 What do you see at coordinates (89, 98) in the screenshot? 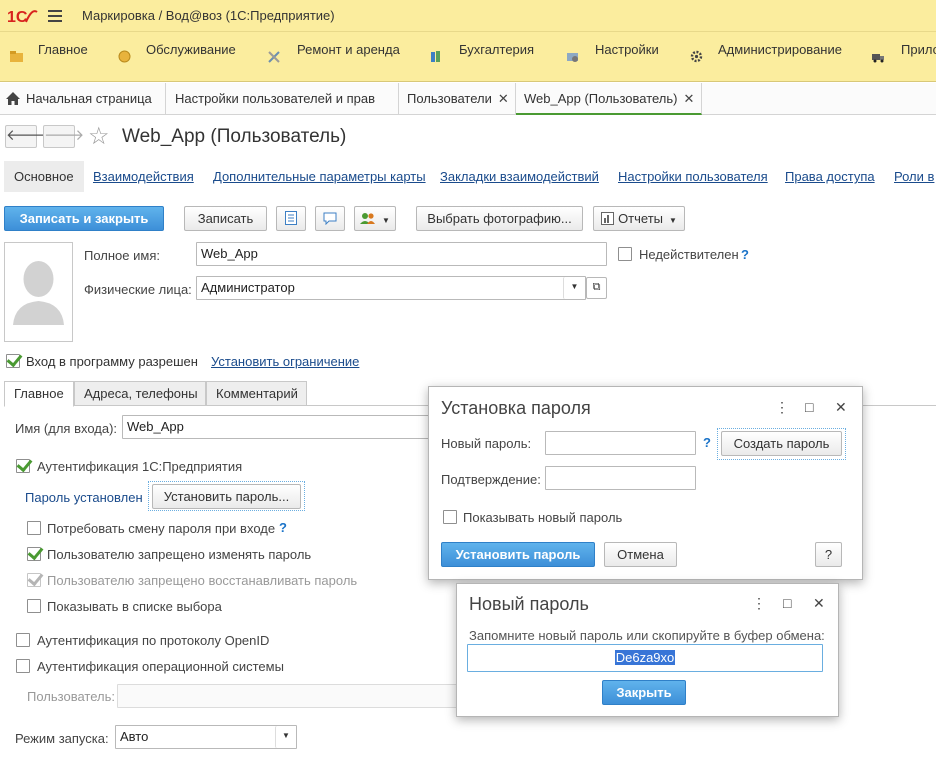
I see `tab-label: Начальная страница` at bounding box center [89, 98].